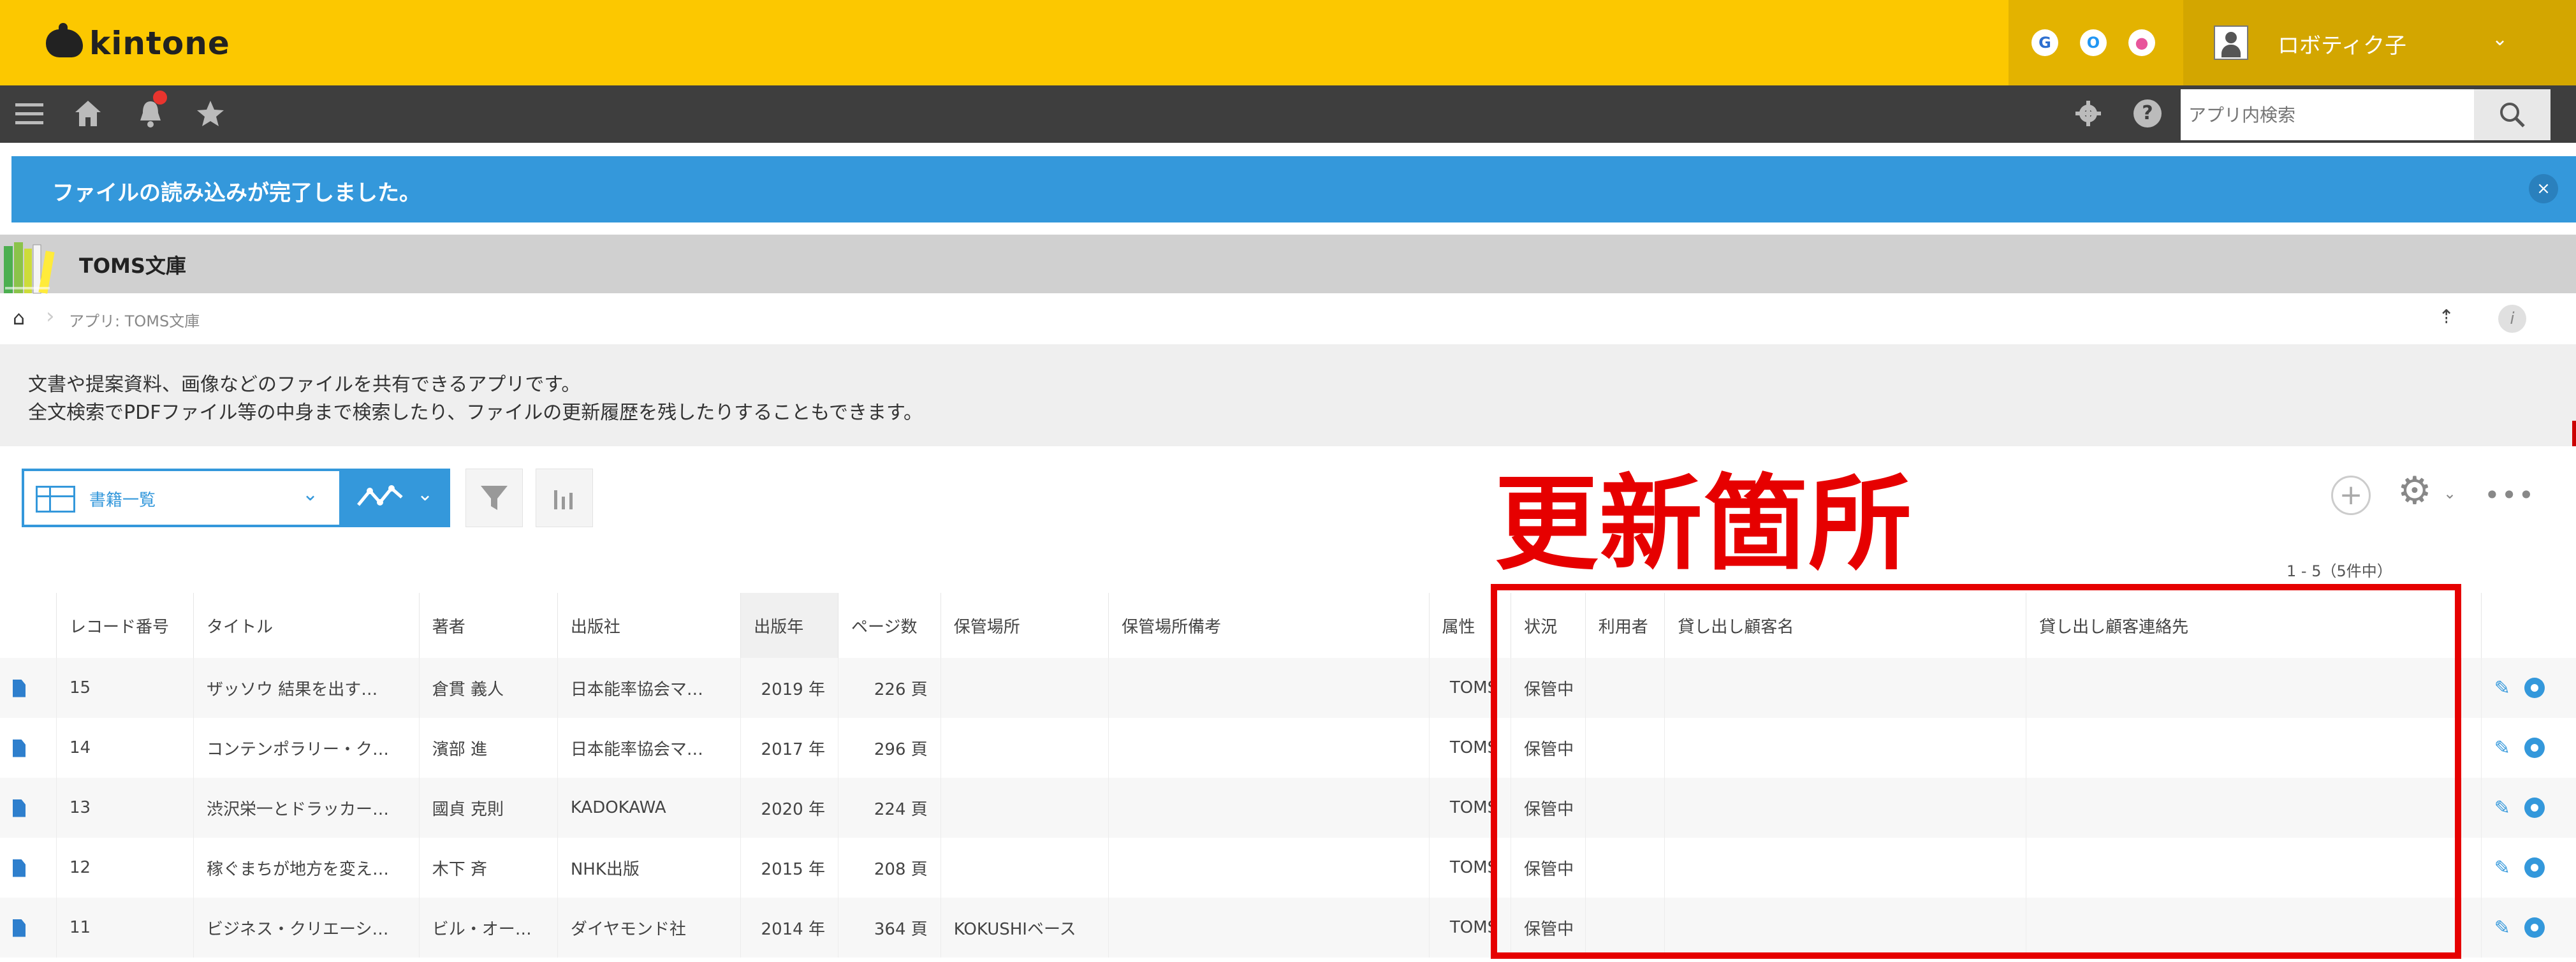  Describe the element at coordinates (789, 688) in the screenshot. I see `cell-year: 2019 年` at that location.